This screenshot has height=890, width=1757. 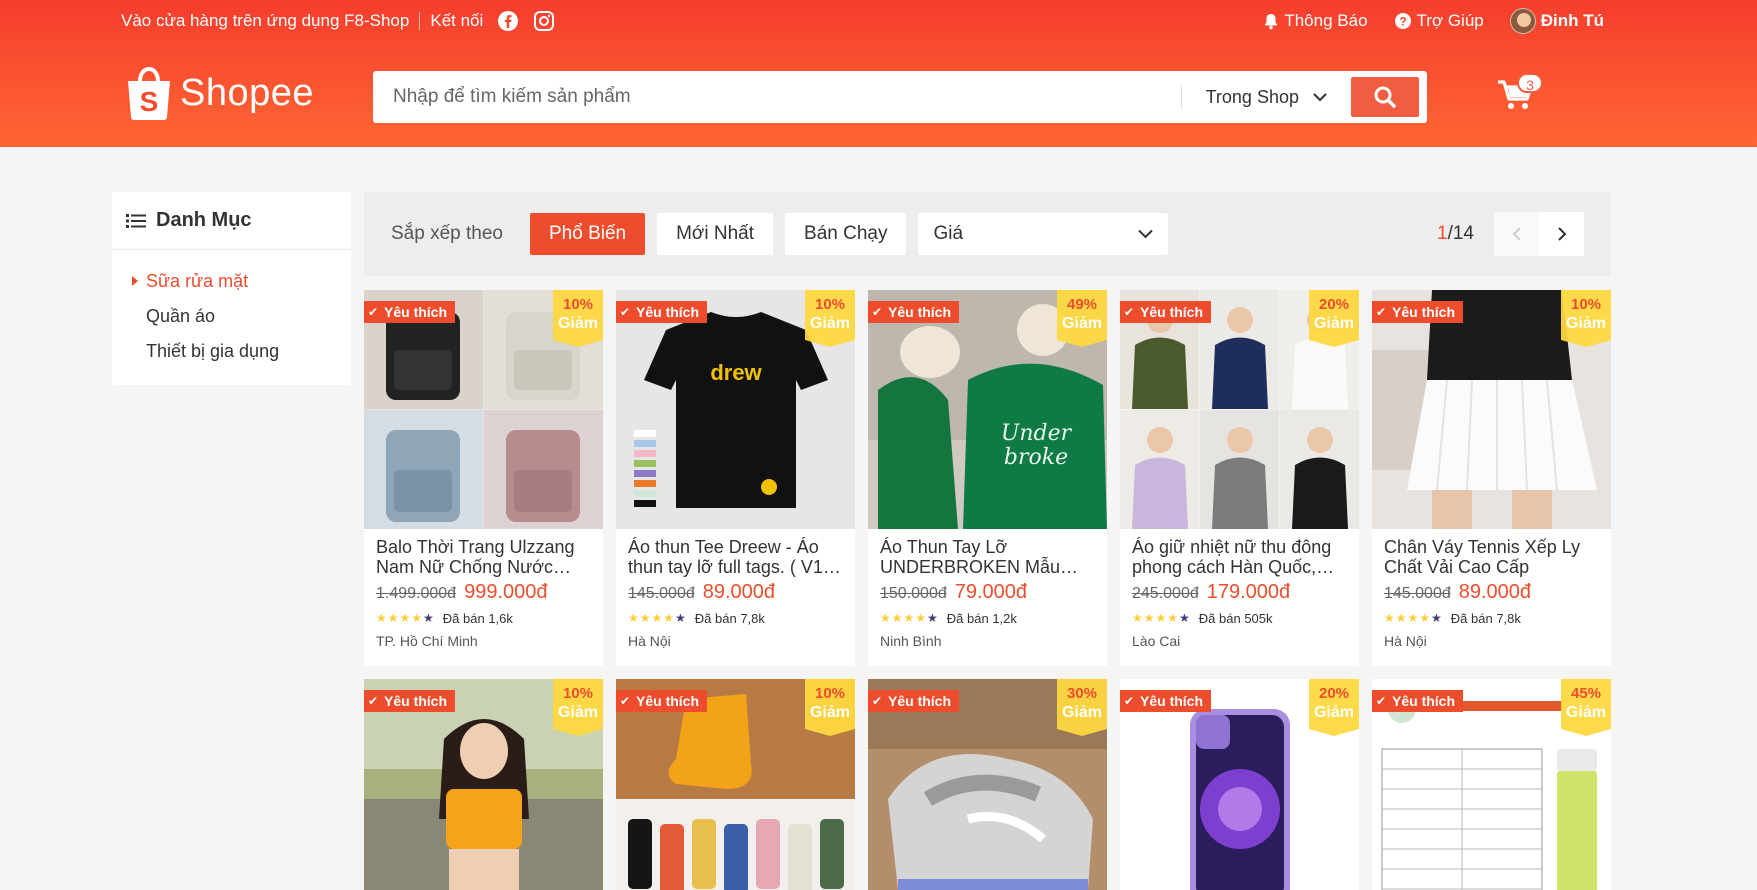 I want to click on product-name: Chân Váy Tennis Xếp Ly Chất Vải Cao Cấp, so click(x=1482, y=557).